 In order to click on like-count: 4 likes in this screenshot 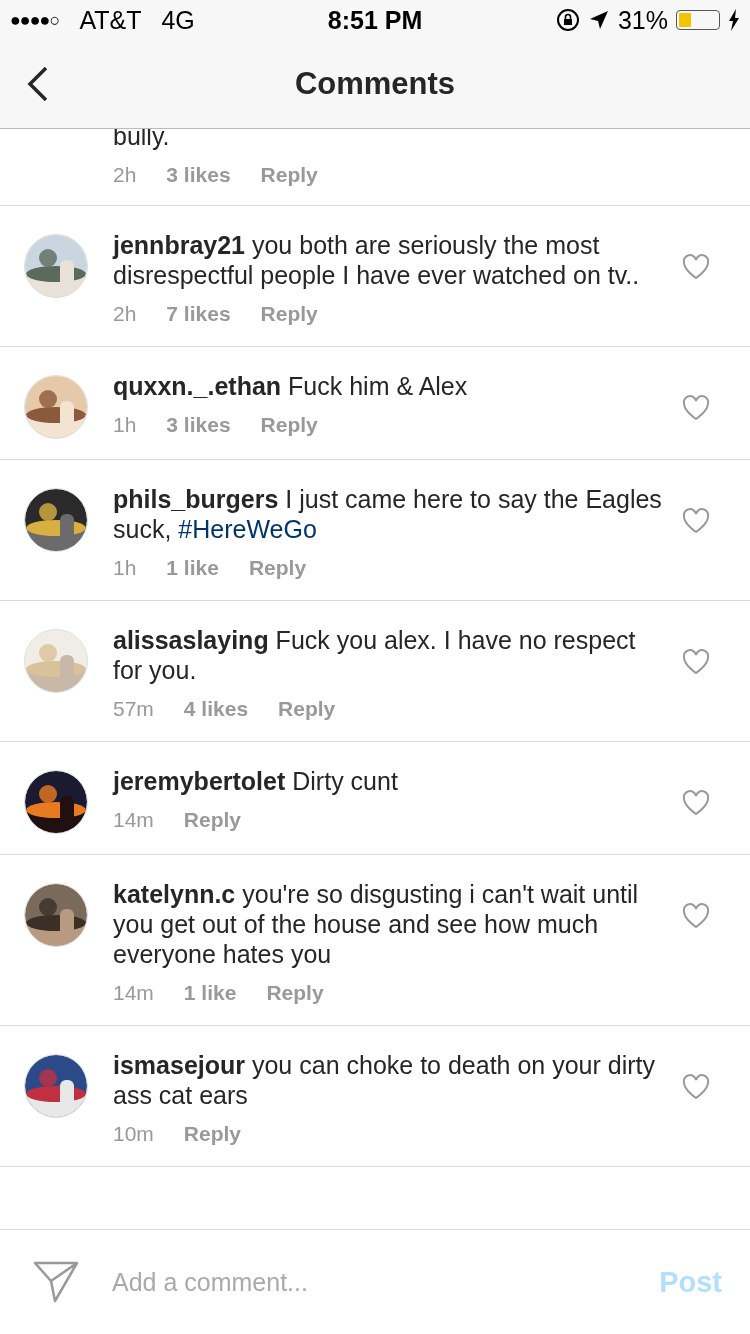, I will do `click(216, 709)`.